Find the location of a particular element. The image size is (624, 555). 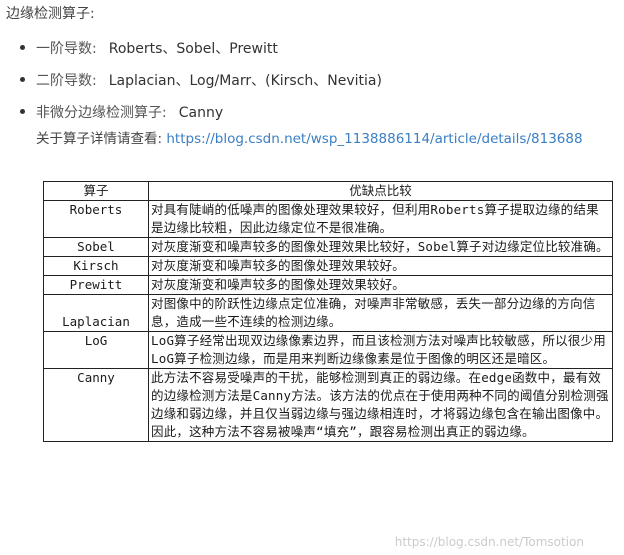

operator-description: 对灰度渐变和噪声较多的图像处理效果比较好，Sobel算子对边缘定位比较准确。 is located at coordinates (380, 247).